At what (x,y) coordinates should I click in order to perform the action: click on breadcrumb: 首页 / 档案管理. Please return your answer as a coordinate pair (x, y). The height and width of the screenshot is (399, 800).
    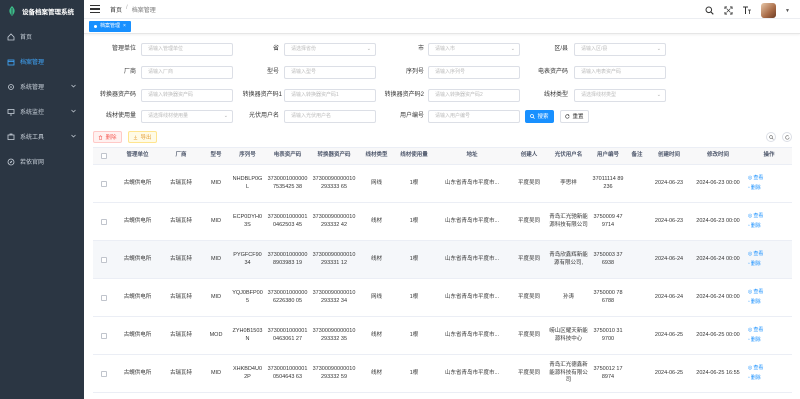
    Looking at the image, I should click on (133, 9).